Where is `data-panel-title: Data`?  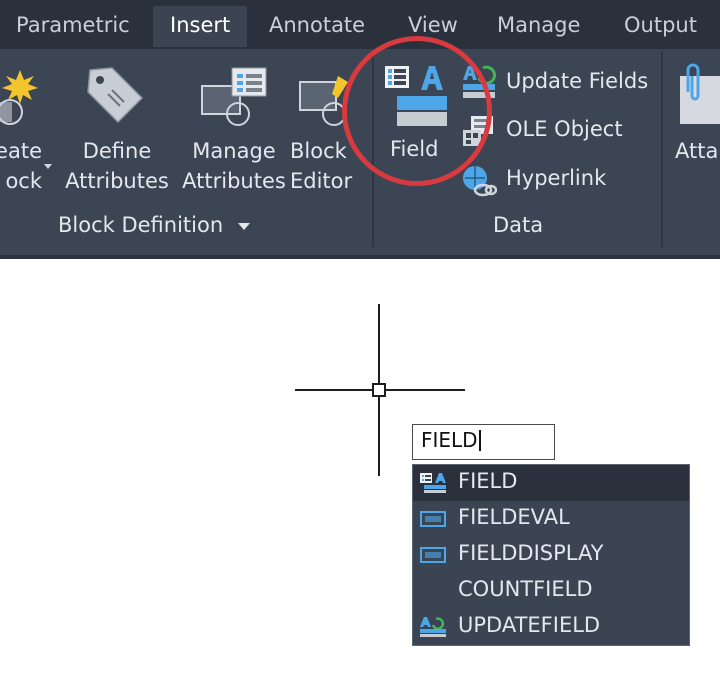
data-panel-title: Data is located at coordinates (518, 225).